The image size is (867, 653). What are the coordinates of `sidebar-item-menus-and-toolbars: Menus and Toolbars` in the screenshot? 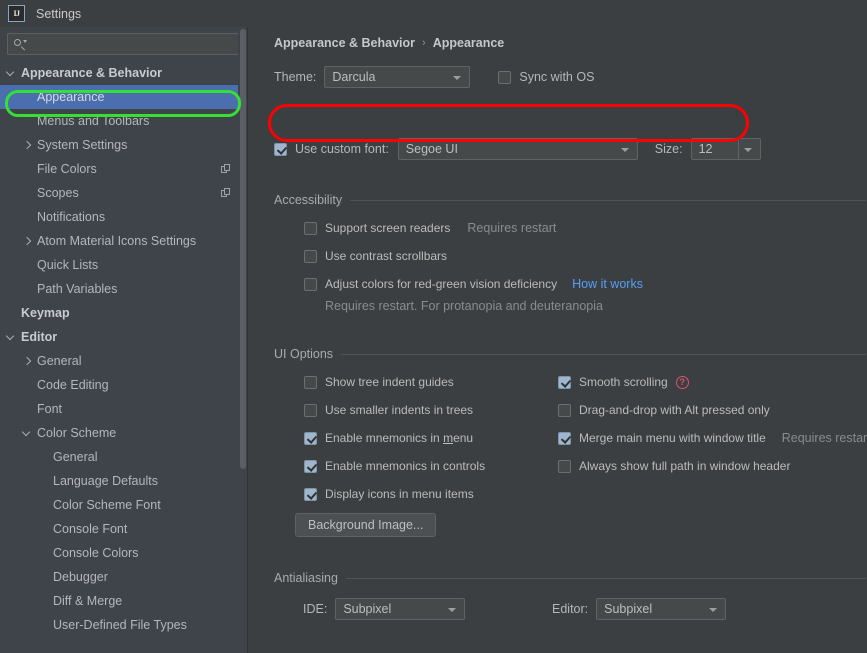 It's located at (124, 121).